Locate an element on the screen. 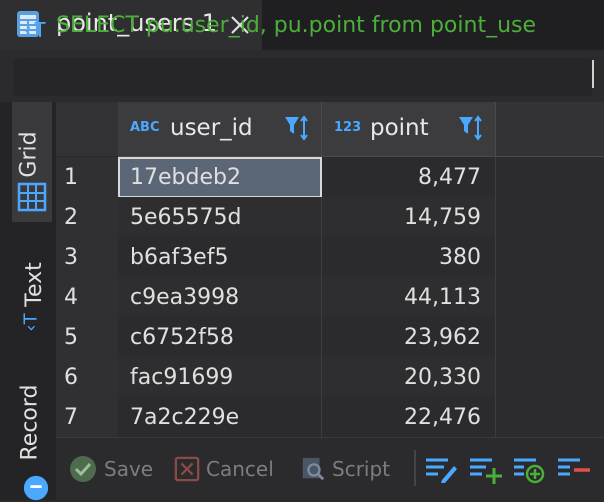 The height and width of the screenshot is (502, 604). table-cell-user-id: 5e65575d is located at coordinates (220, 217).